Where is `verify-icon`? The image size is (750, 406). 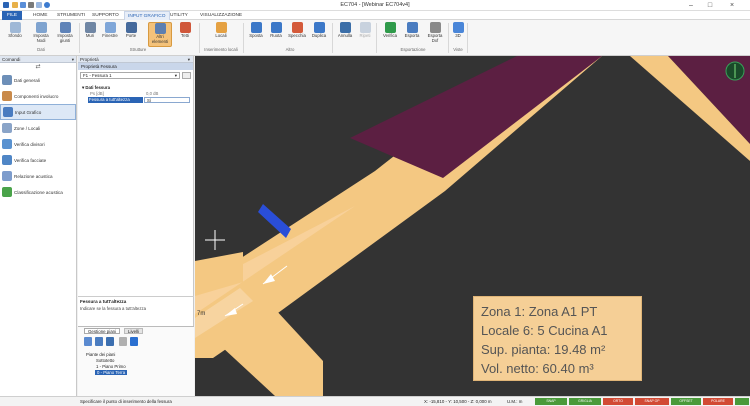
verify-icon is located at coordinates (390, 27).